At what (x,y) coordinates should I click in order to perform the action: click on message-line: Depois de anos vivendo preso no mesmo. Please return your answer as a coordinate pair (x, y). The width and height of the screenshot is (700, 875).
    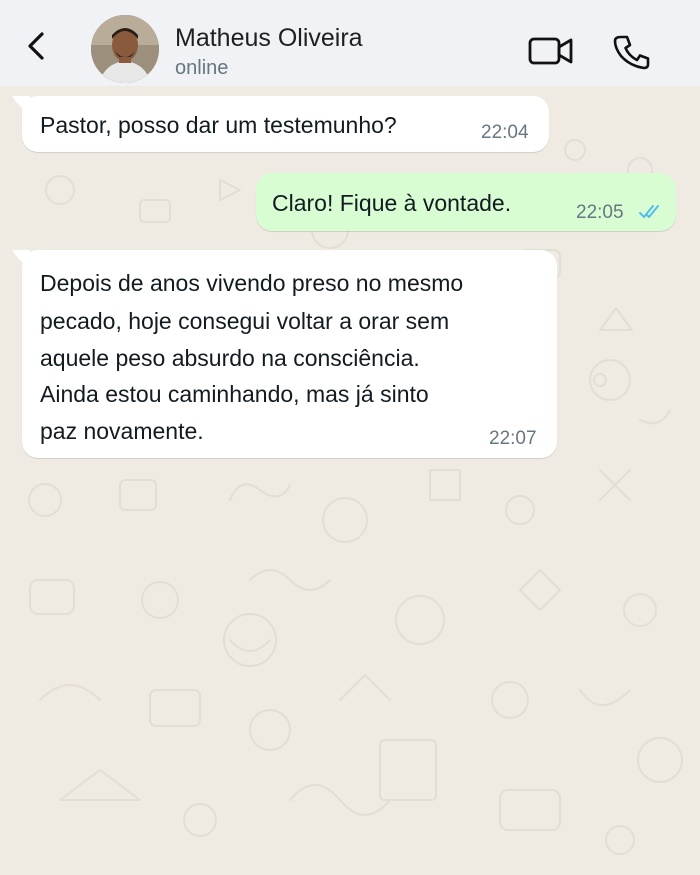
    Looking at the image, I should click on (252, 283).